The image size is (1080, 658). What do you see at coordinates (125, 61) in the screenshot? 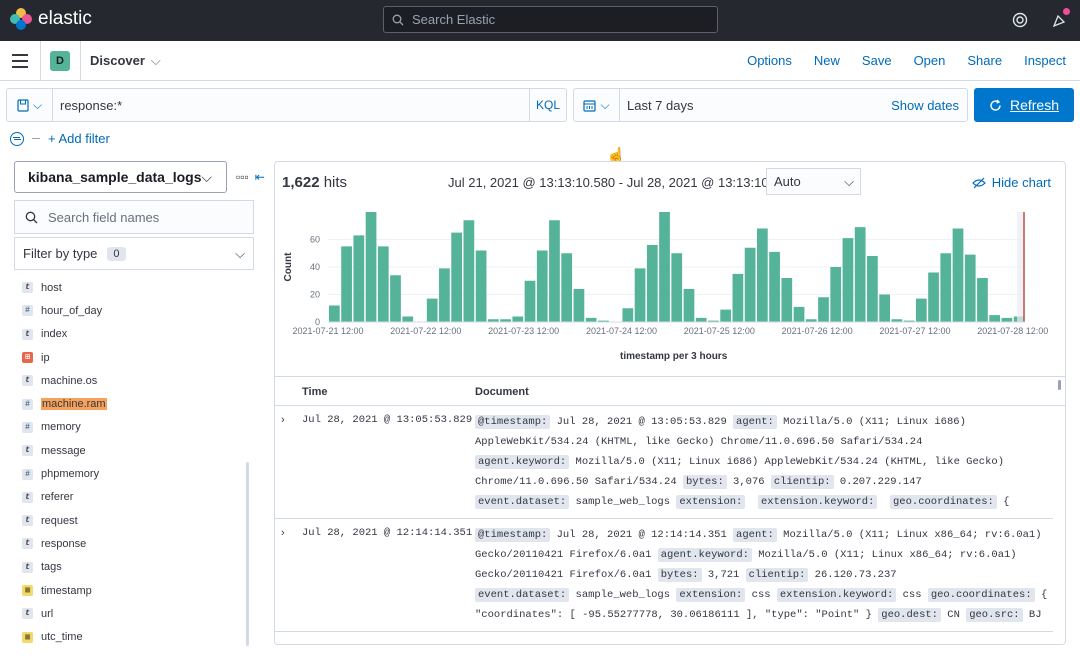
I see `breadcrumb: Discover ⌵` at bounding box center [125, 61].